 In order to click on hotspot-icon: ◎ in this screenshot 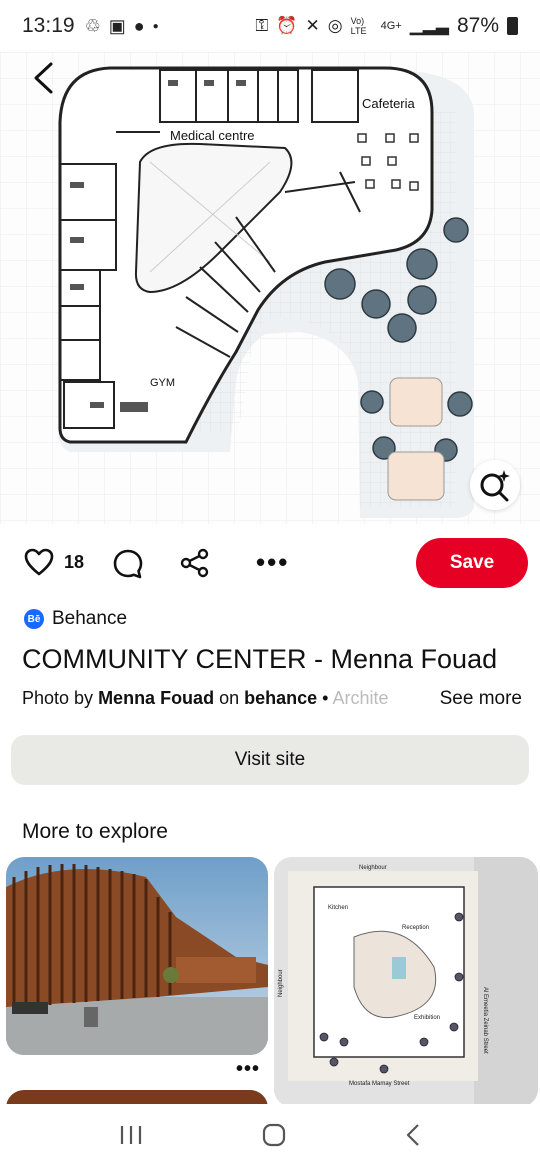, I will do `click(335, 25)`.